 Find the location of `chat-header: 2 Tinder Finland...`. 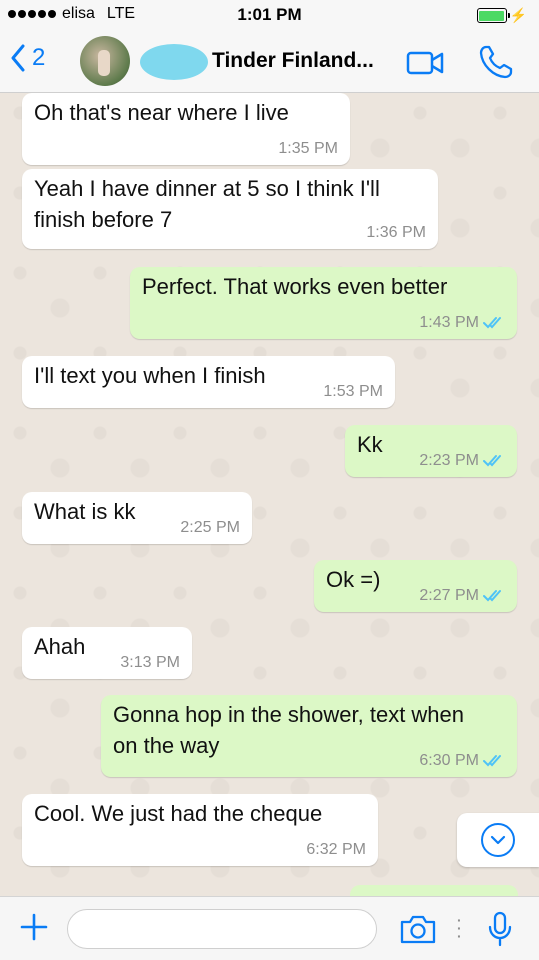

chat-header: 2 Tinder Finland... is located at coordinates (269, 61).